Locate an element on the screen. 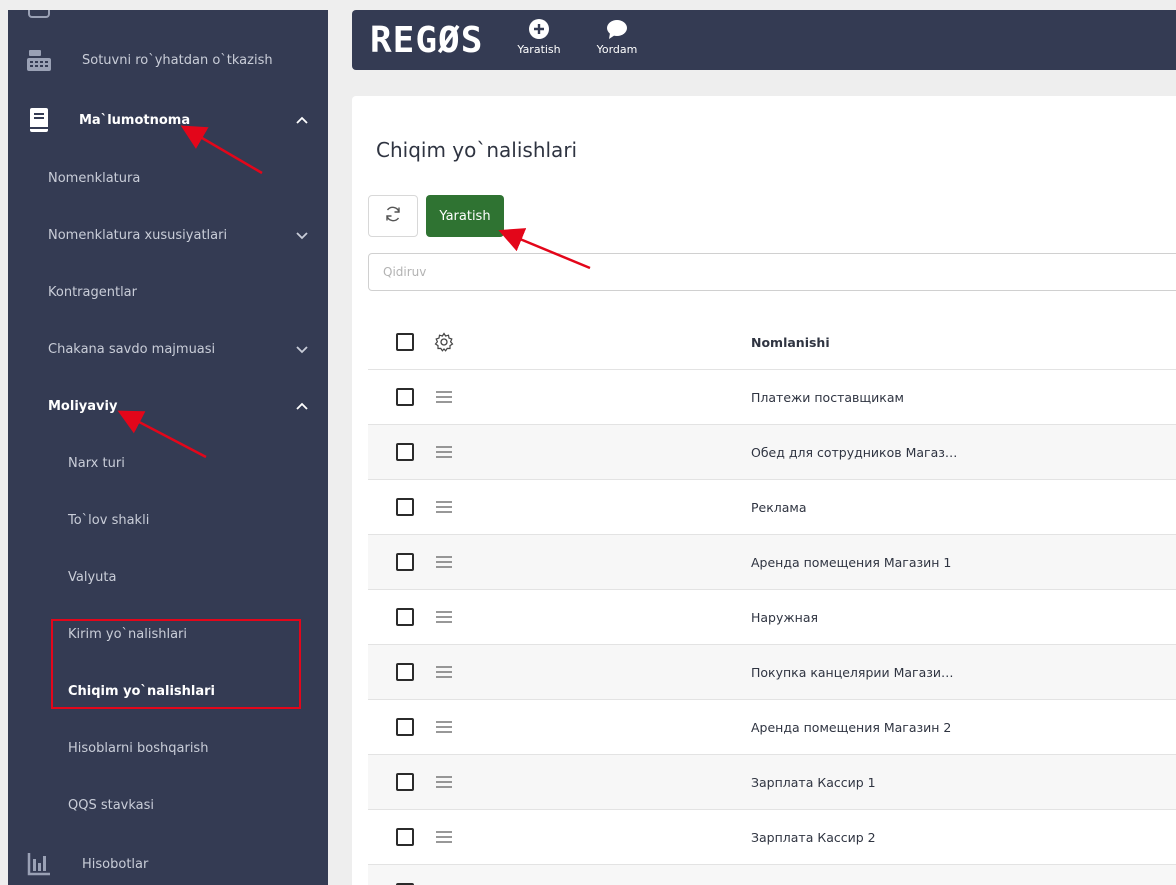 The width and height of the screenshot is (1176, 885). sidebar-item-account-management: Hisoblarni boshqarish is located at coordinates (168, 748).